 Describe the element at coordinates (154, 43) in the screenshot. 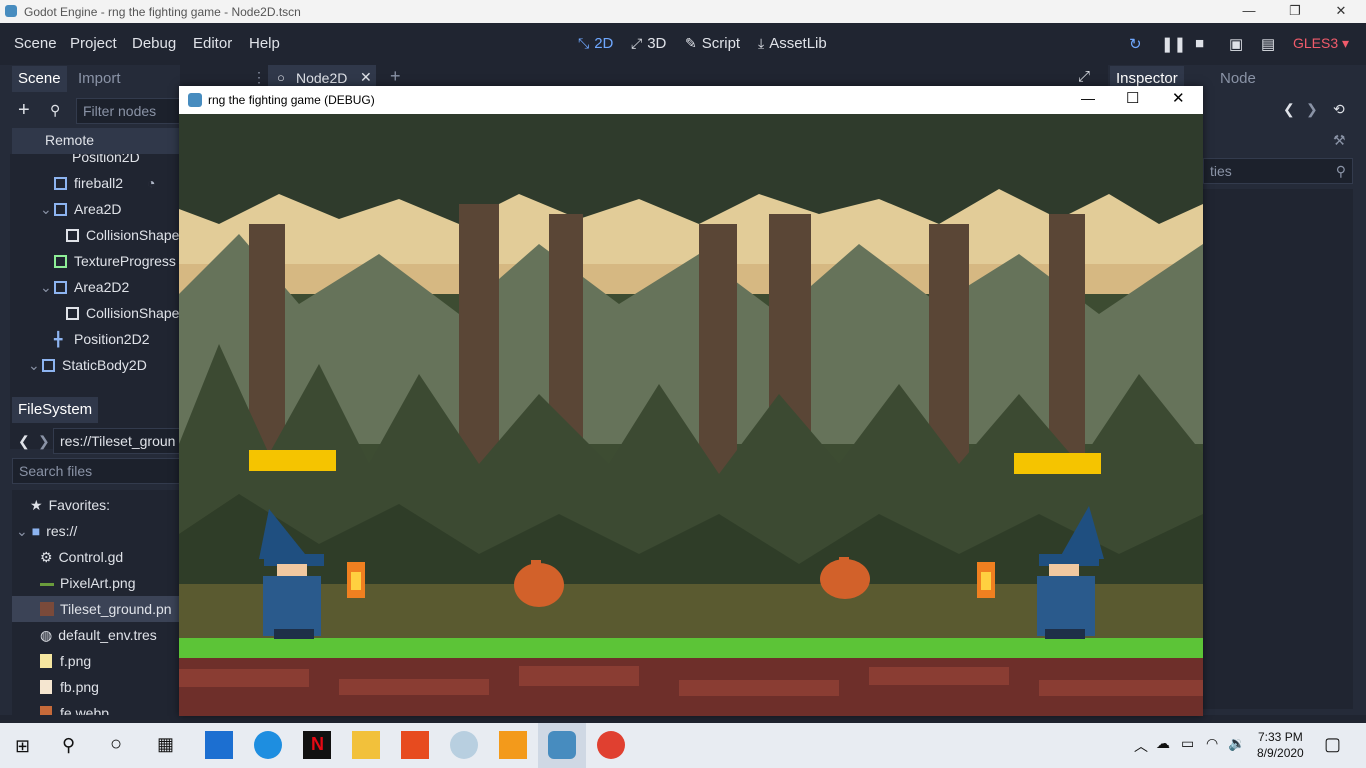

I see `menu-debug: Debug` at that location.